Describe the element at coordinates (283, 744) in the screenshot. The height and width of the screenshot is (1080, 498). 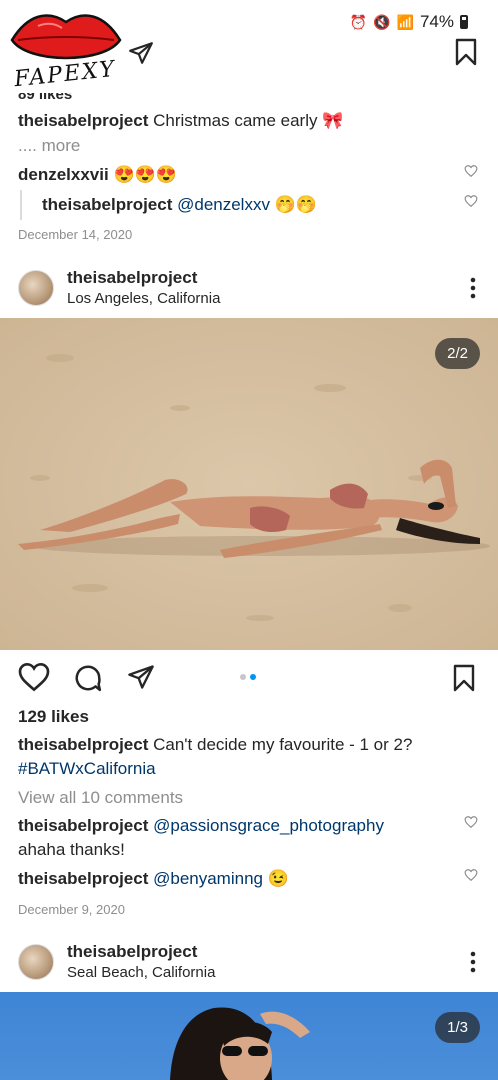
I see `caption-text: Can't decide my favourite - 1 or 2?` at that location.